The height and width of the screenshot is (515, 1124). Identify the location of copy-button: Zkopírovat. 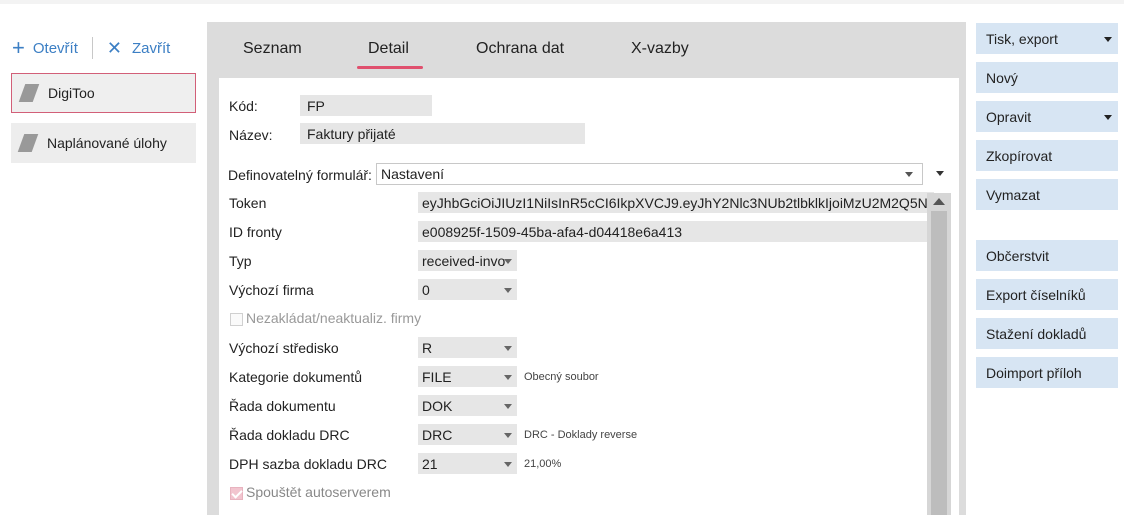
(1047, 155).